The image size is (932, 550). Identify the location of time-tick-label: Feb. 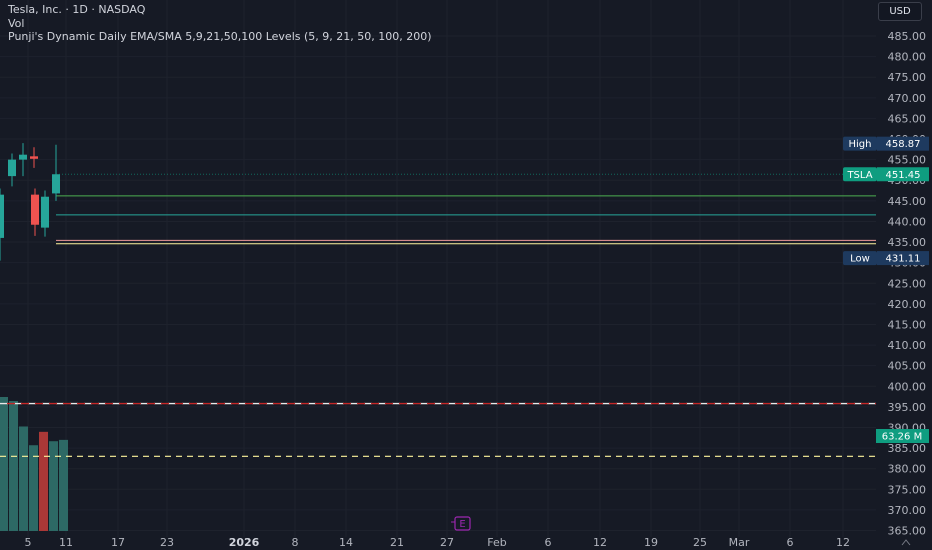
(496, 542).